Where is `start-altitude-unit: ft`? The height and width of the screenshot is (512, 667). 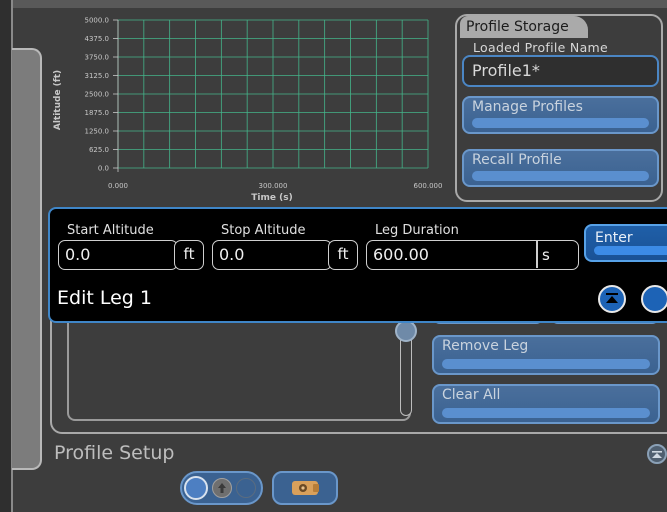
start-altitude-unit: ft is located at coordinates (189, 255).